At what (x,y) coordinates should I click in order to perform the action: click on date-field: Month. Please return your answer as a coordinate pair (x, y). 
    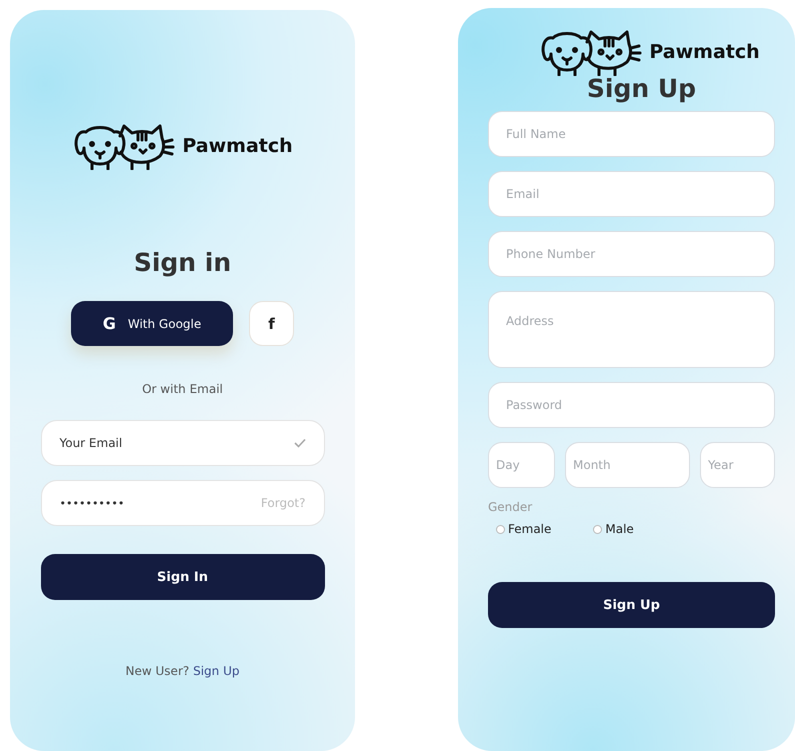
    Looking at the image, I should click on (627, 465).